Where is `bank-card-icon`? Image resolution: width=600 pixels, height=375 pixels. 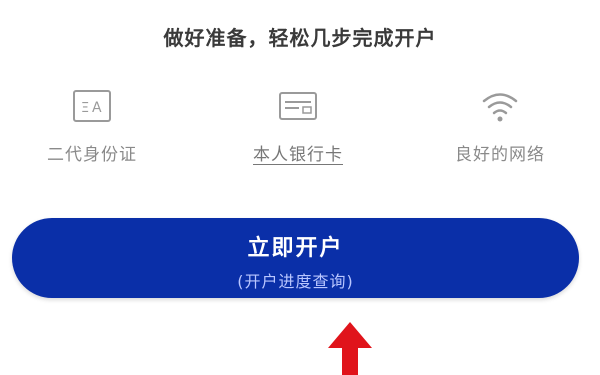
bank-card-icon is located at coordinates (298, 106).